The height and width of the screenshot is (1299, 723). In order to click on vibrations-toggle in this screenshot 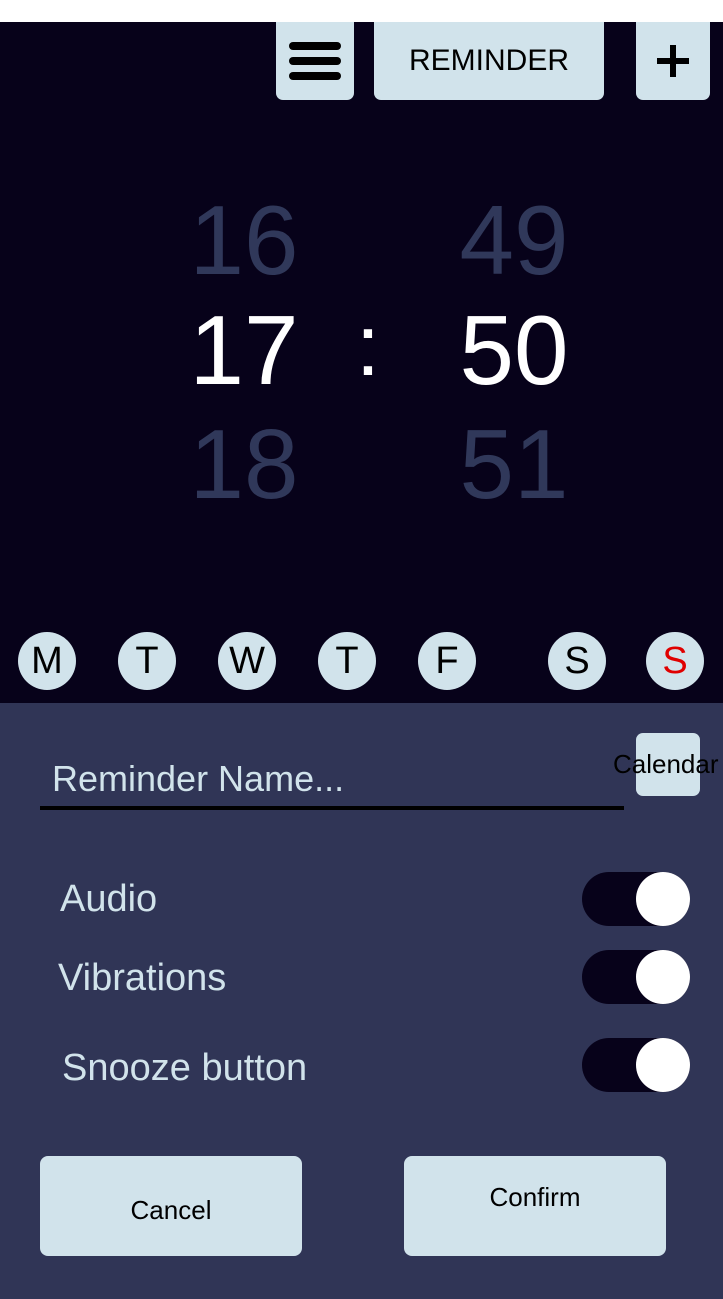, I will do `click(636, 977)`.